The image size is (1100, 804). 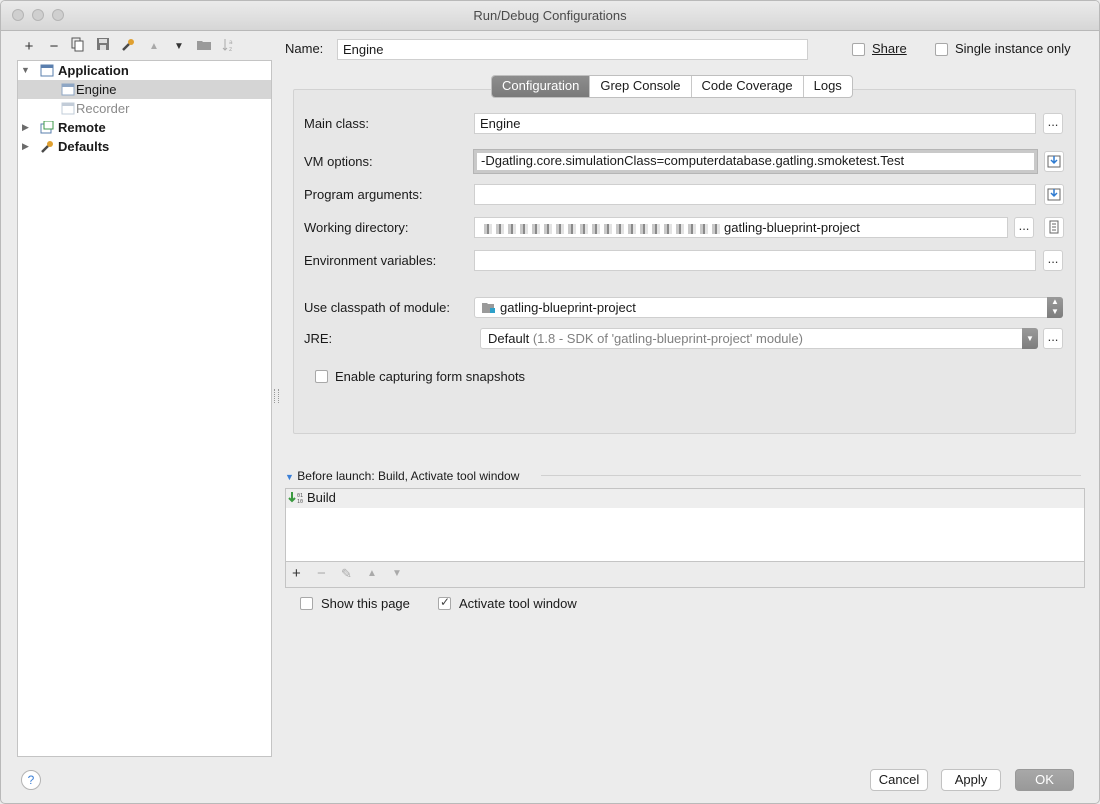 I want to click on move-task-up-button: ▲, so click(x=372, y=573).